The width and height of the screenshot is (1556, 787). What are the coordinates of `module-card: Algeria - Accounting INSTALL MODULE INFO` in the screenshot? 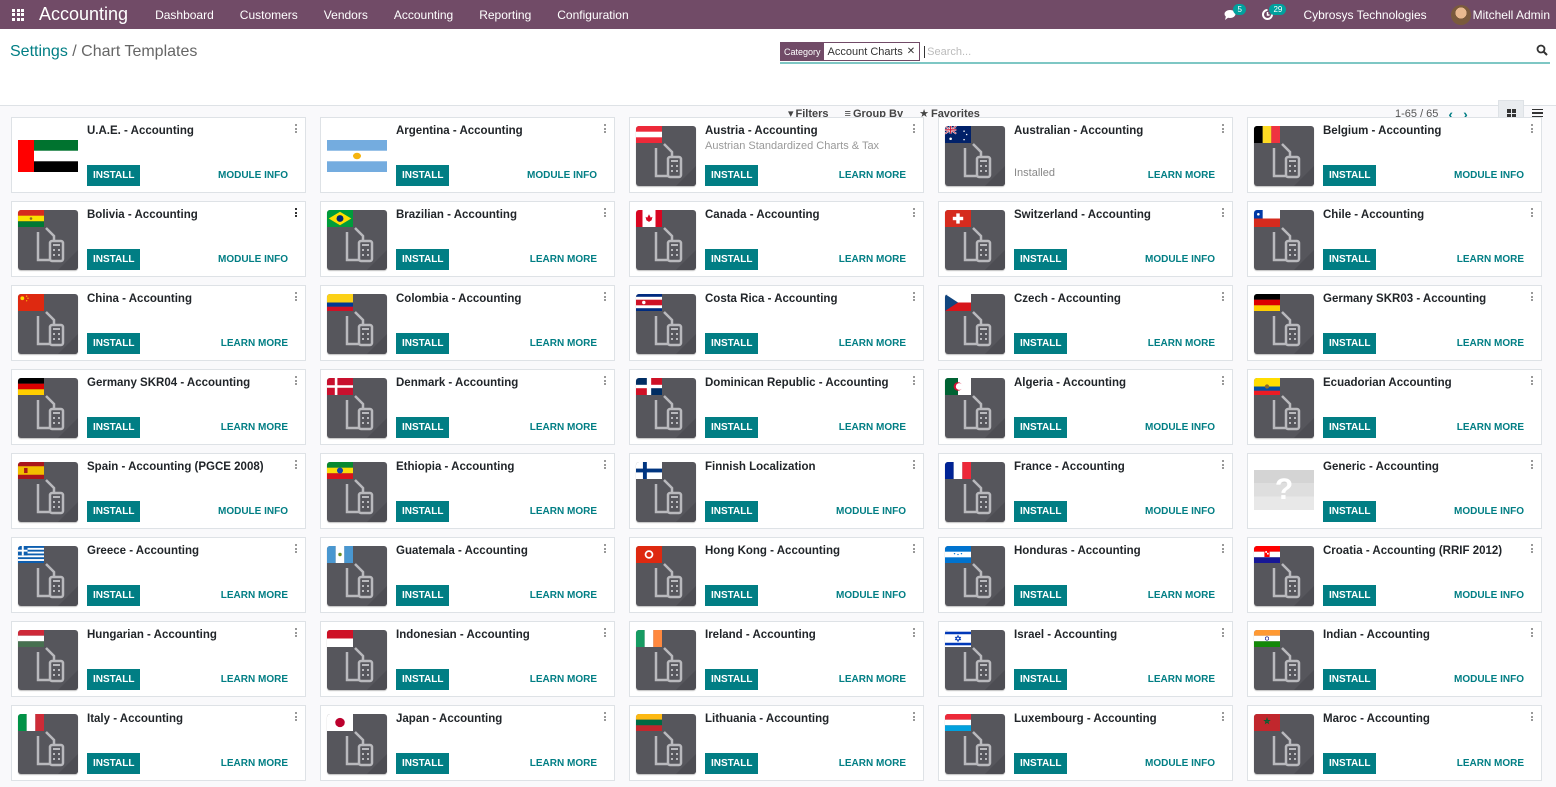 It's located at (1085, 407).